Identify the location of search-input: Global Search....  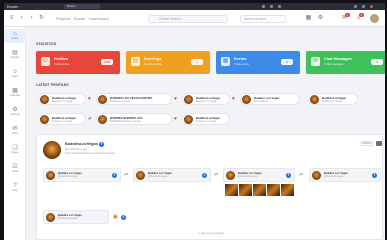
(188, 19).